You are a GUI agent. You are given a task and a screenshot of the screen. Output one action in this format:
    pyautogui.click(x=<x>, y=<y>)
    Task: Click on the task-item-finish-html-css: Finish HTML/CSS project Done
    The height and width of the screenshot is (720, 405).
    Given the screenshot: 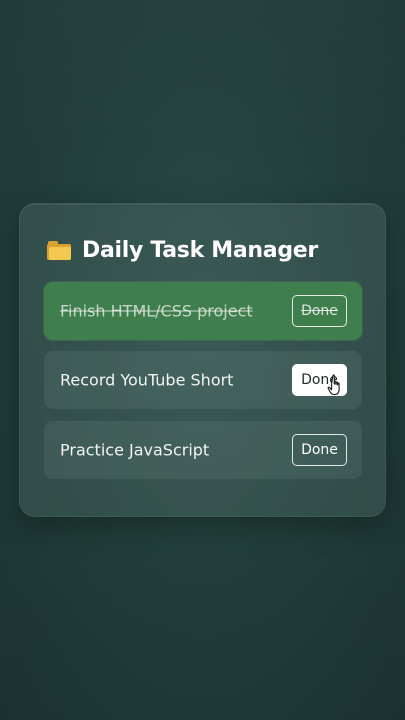 What is the action you would take?
    pyautogui.click(x=203, y=311)
    